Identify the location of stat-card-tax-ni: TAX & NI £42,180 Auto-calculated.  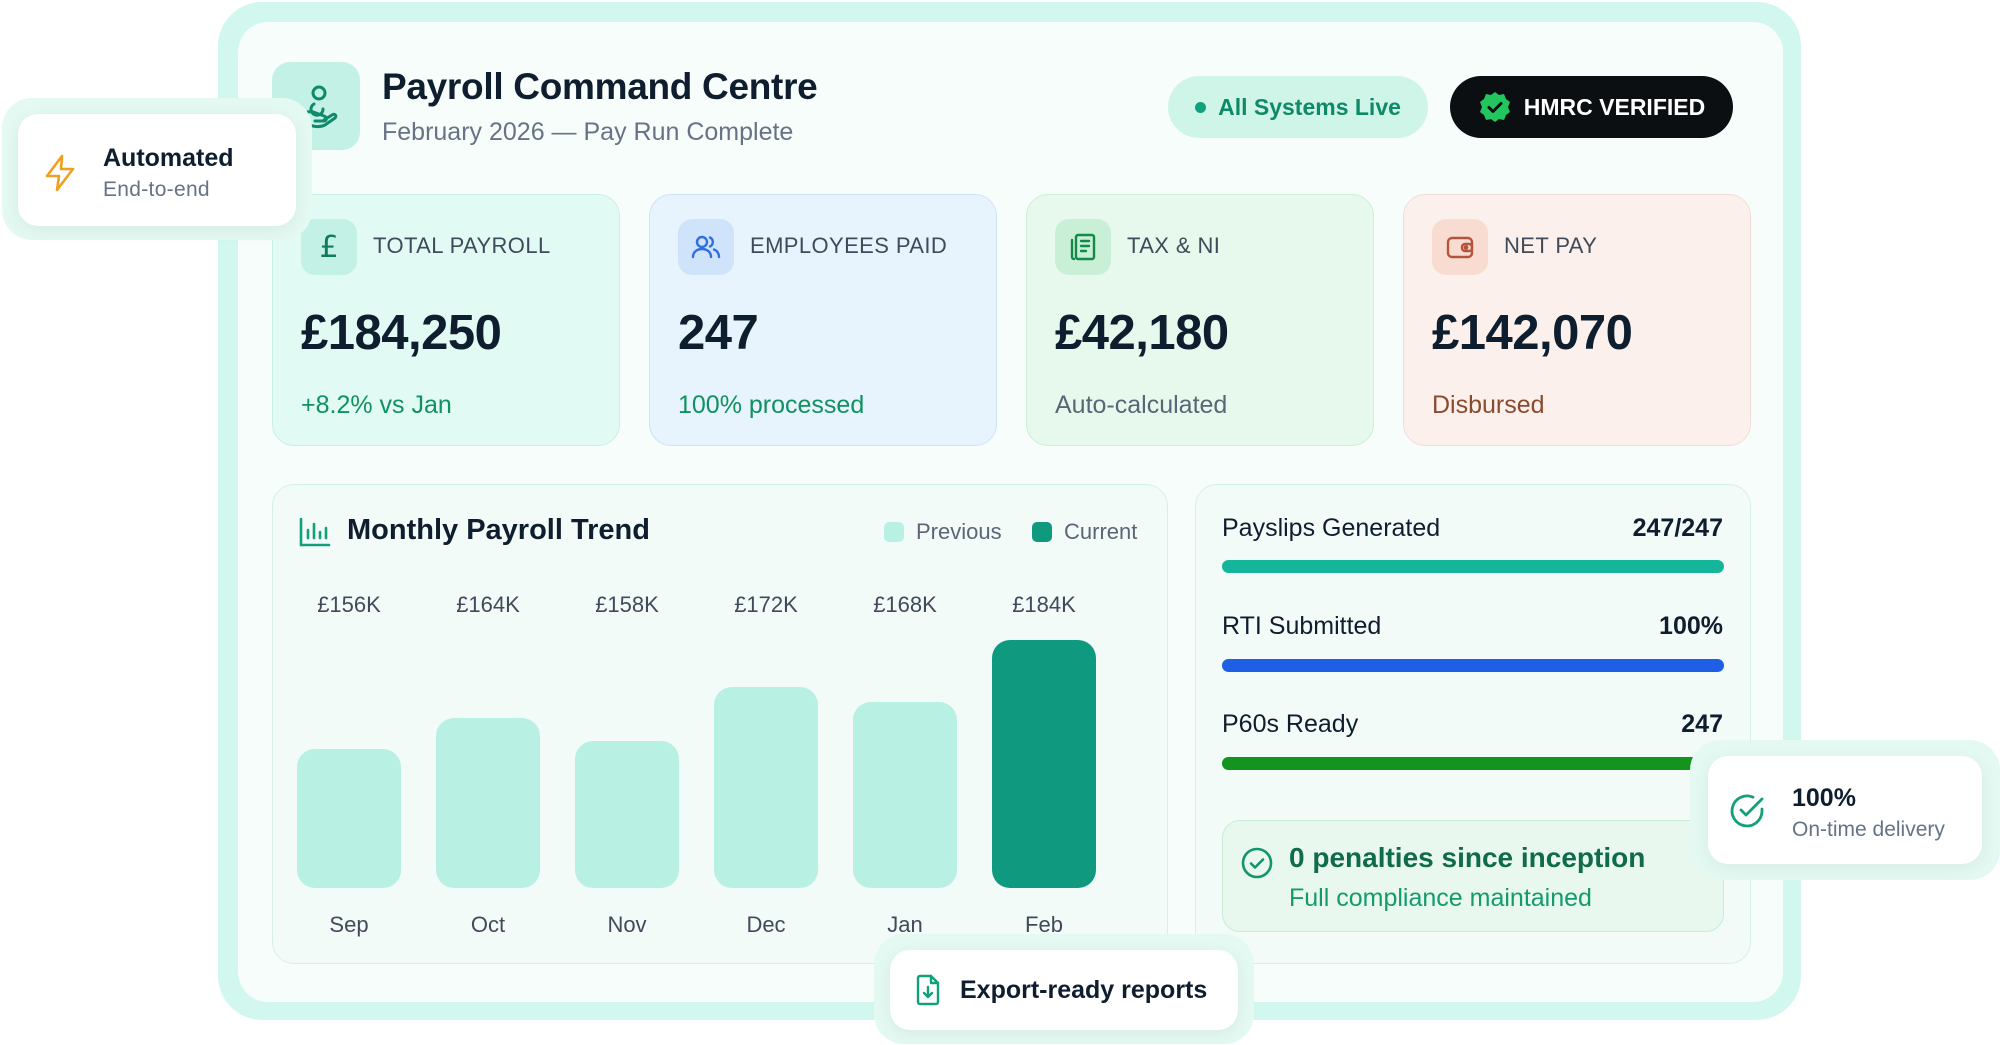
(1200, 320).